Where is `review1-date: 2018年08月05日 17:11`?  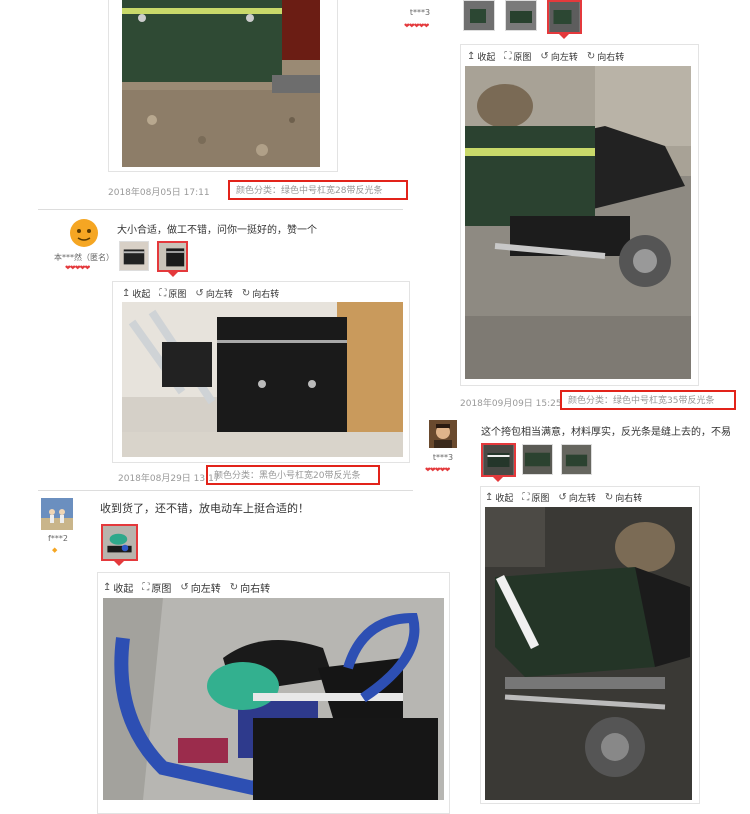
review1-date: 2018年08月05日 17:11 is located at coordinates (159, 193).